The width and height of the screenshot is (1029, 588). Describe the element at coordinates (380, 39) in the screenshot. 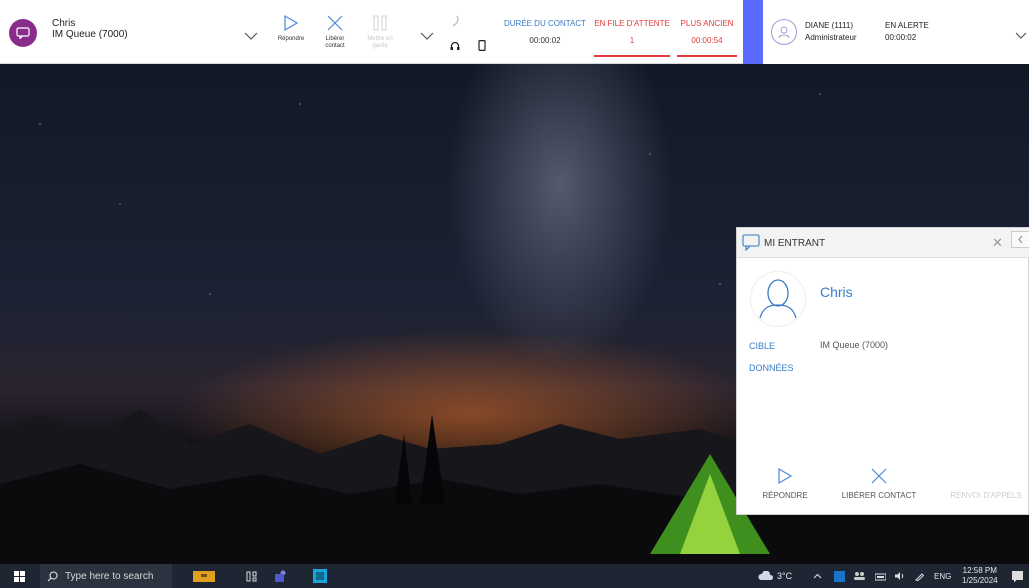

I see `hold-label-1: Mettre en` at that location.